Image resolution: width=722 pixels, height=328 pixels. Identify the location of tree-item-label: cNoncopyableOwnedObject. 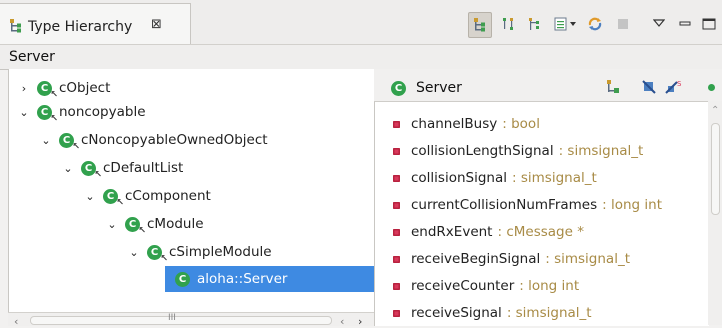
(174, 140).